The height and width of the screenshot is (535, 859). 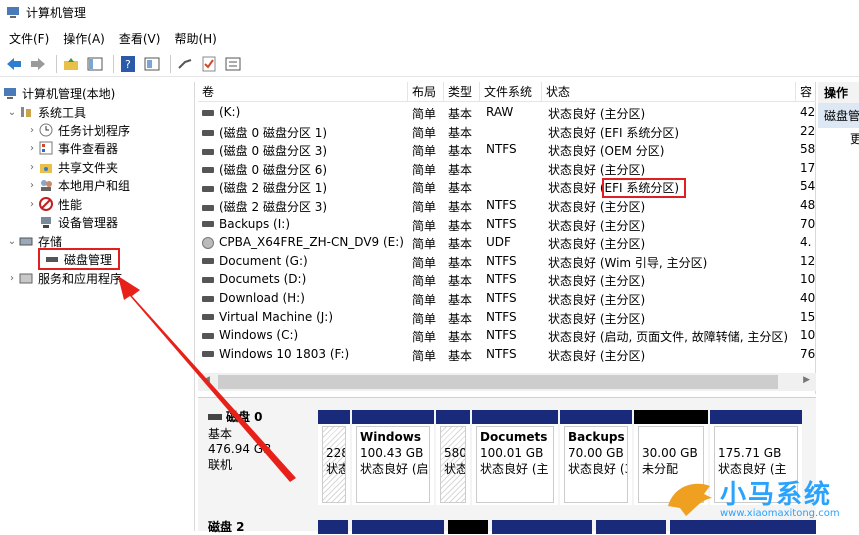 I want to click on watermark-text: 小马系统, so click(x=776, y=495).